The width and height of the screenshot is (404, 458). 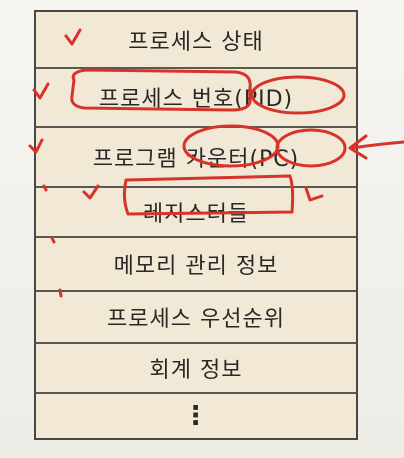 I want to click on field-more: ⋮, so click(x=196, y=416).